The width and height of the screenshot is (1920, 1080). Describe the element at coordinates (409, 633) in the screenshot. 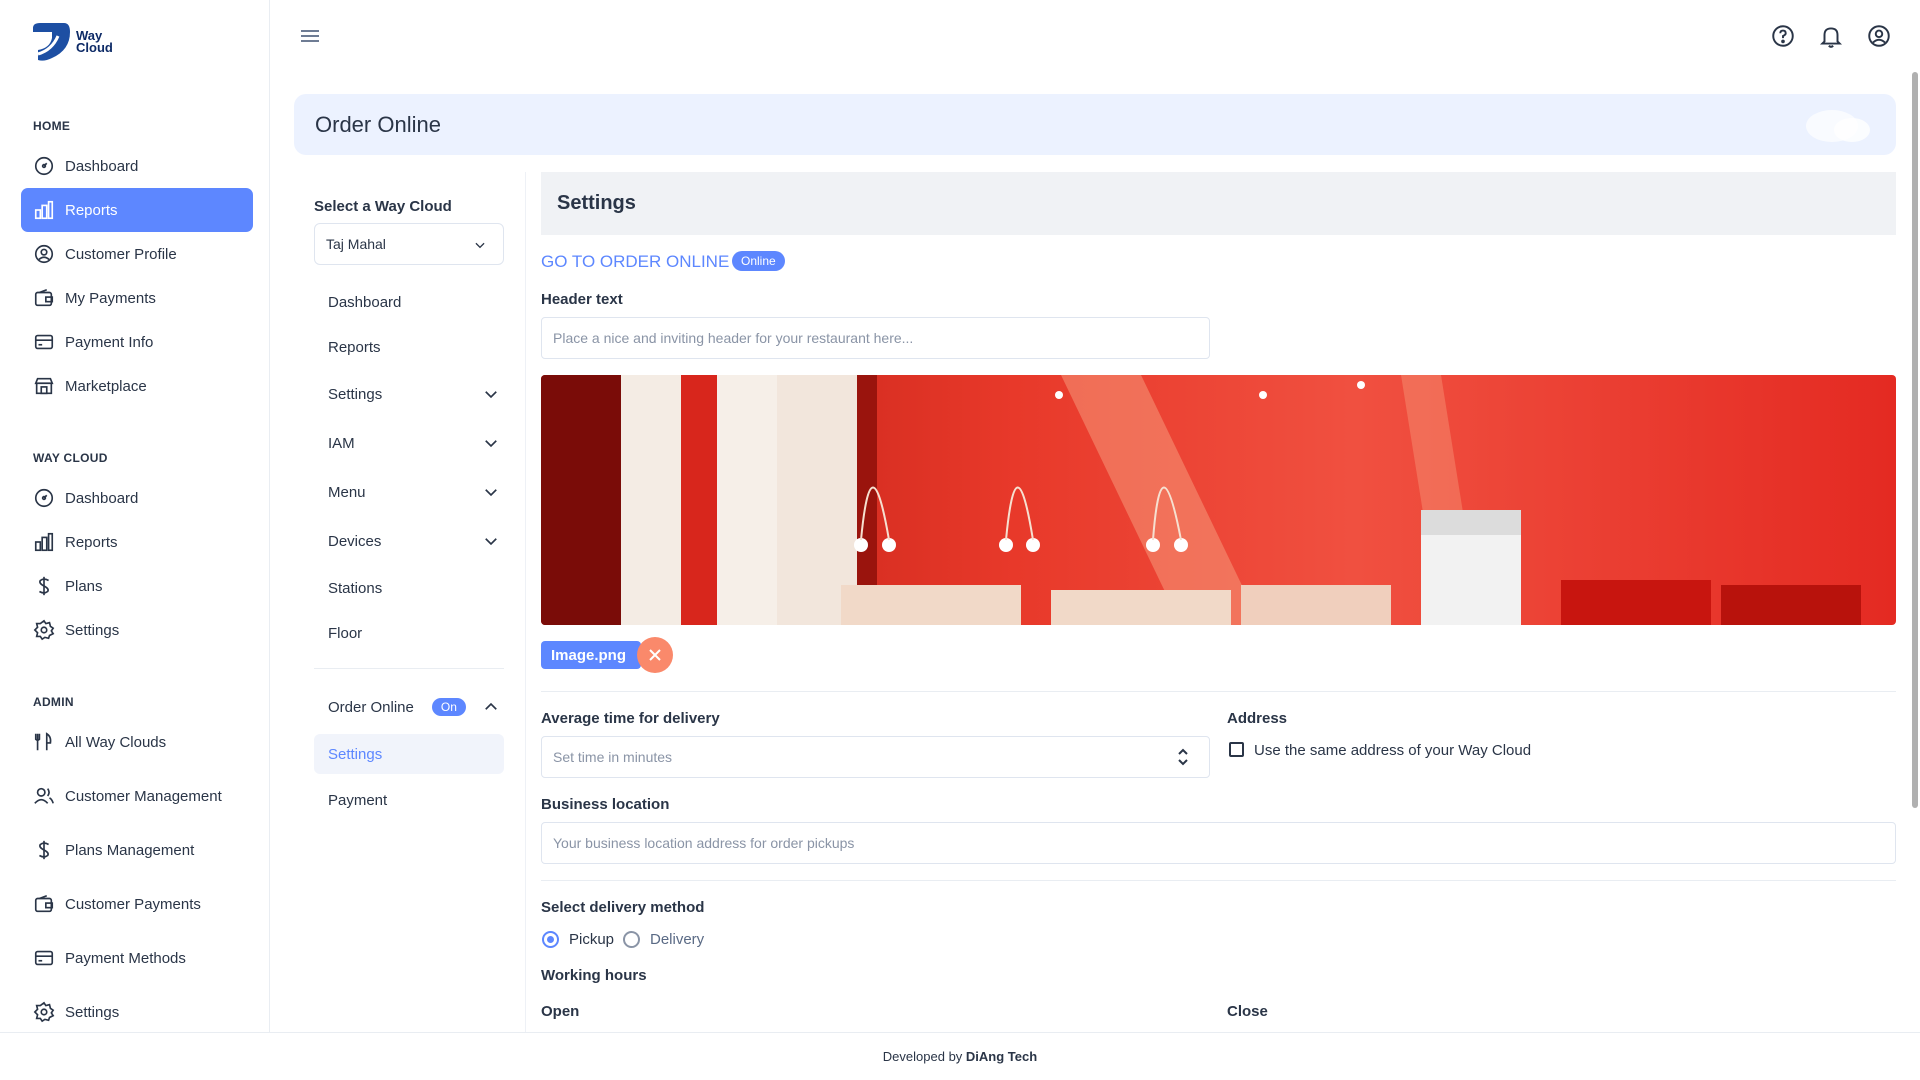

I see `submenu-item-floor: Floor` at that location.